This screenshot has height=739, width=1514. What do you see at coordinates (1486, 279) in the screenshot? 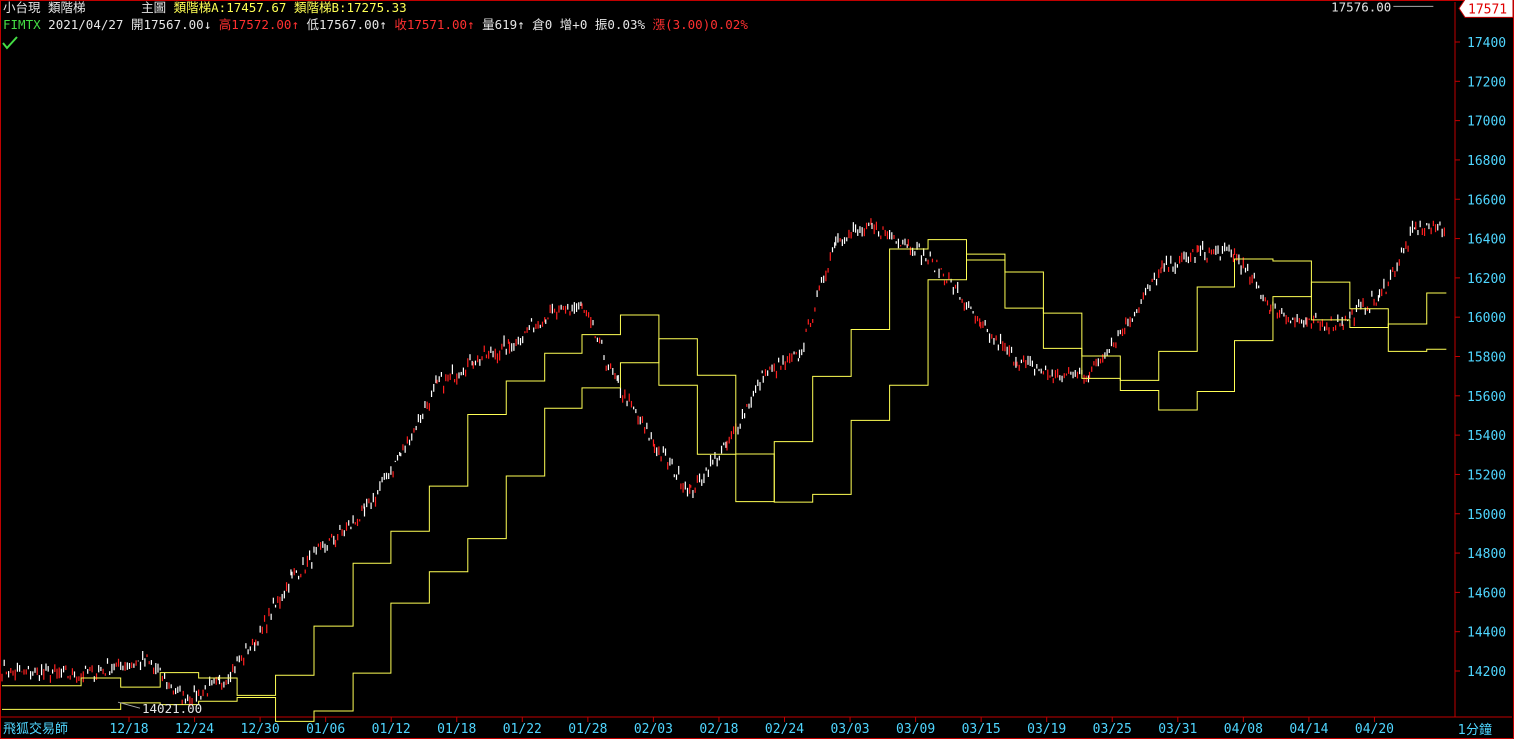
I see `y-tick-label: 16200` at bounding box center [1486, 279].